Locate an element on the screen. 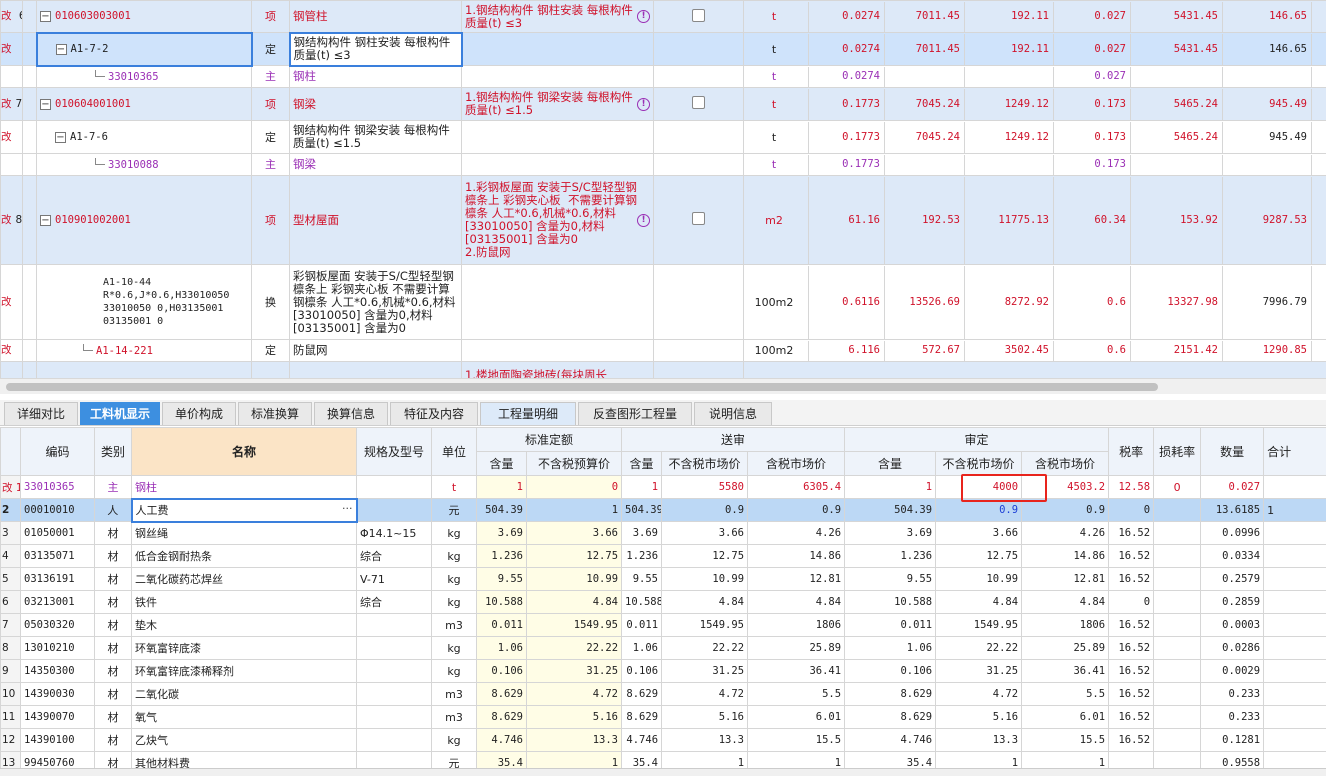 The image size is (1326, 776). amount-cell: 0.0003 is located at coordinates (1232, 625).